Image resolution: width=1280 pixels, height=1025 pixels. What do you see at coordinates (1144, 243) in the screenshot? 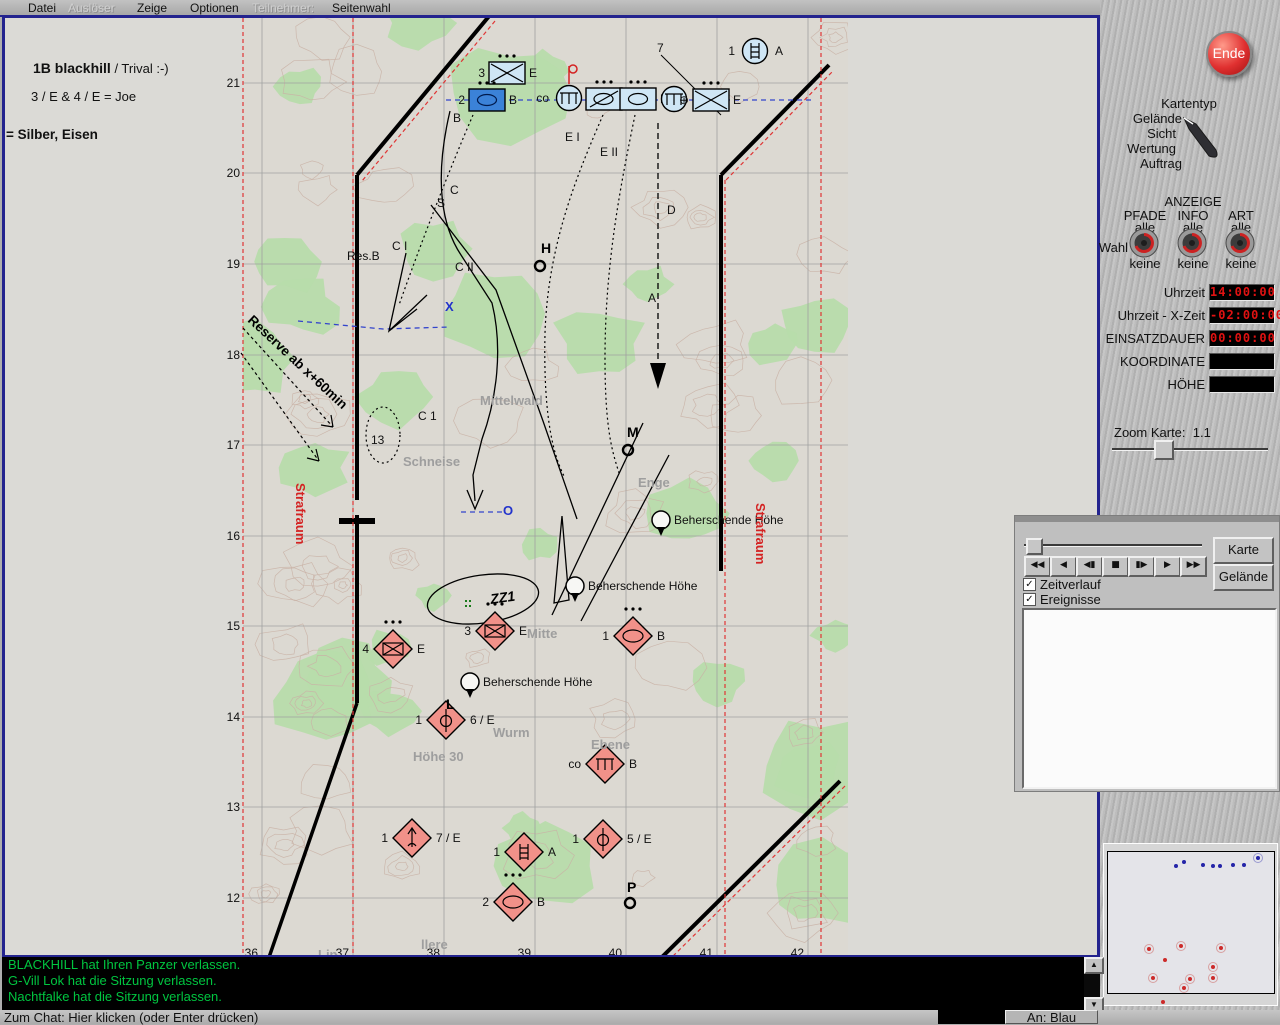
I see `pfade-knob` at bounding box center [1144, 243].